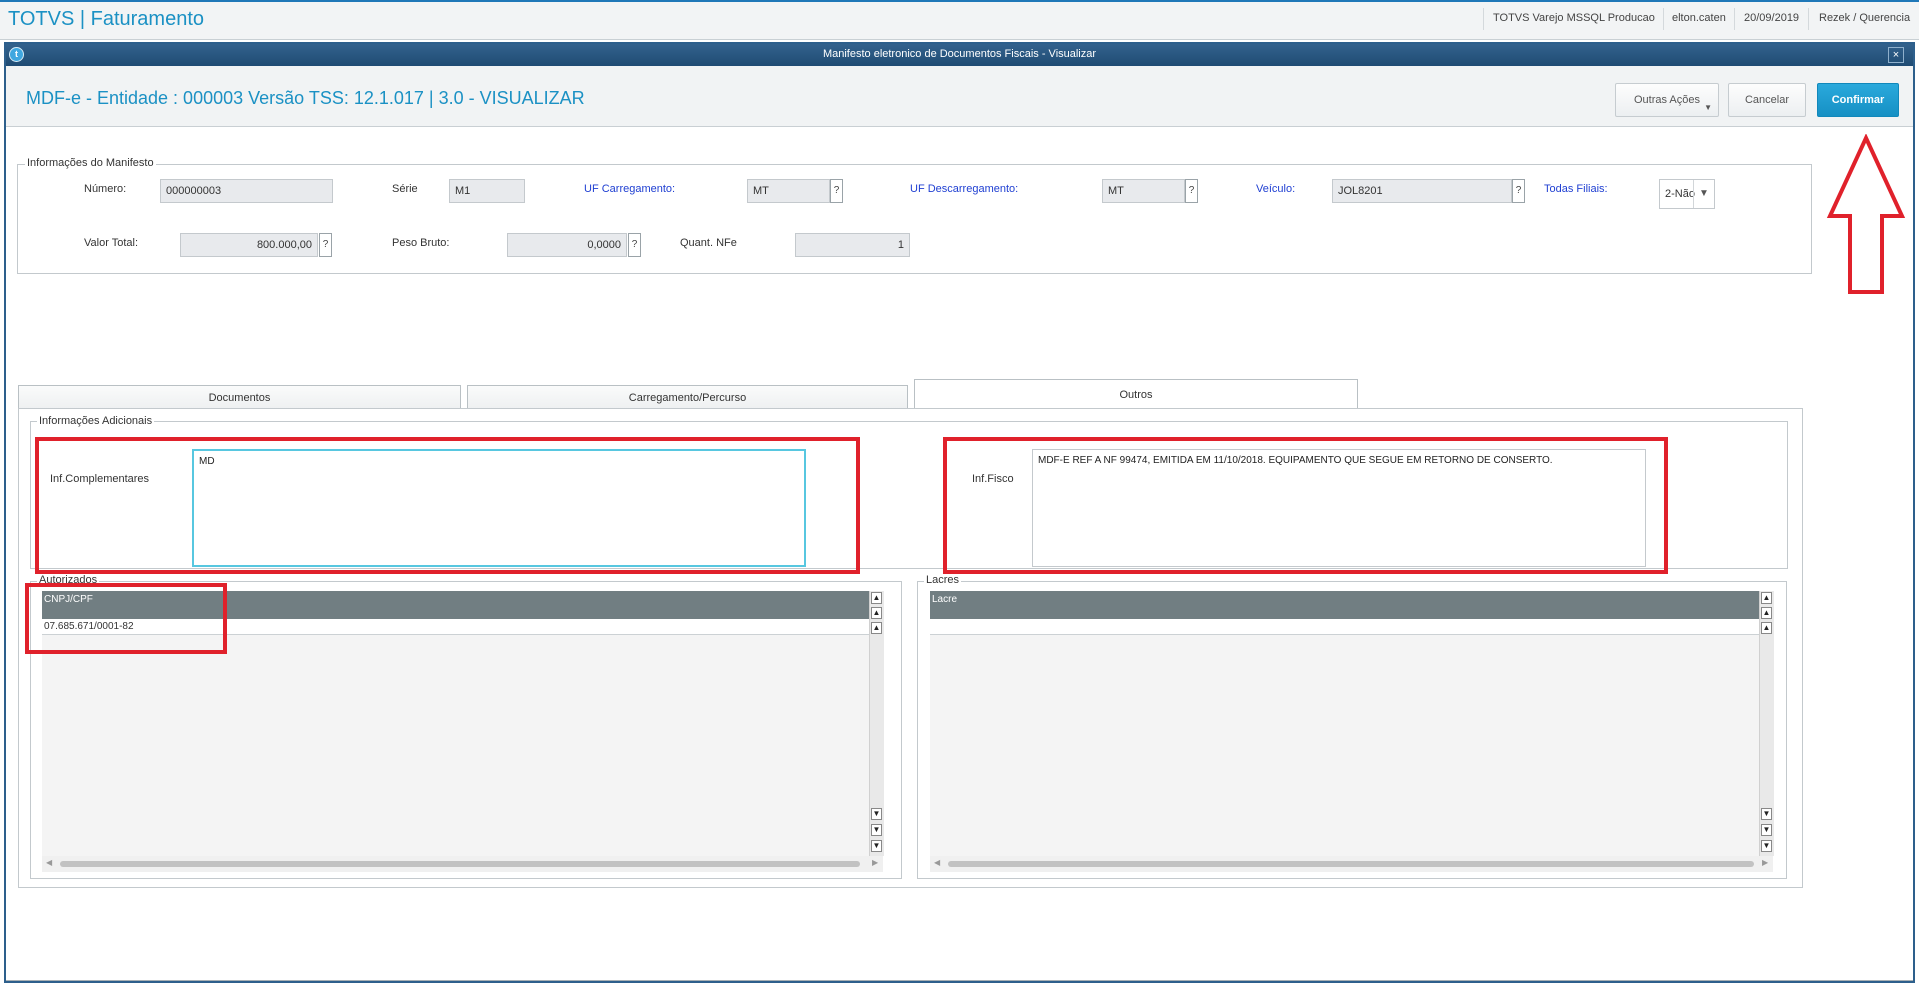 The width and height of the screenshot is (1919, 987). Describe the element at coordinates (788, 191) in the screenshot. I see `uf-carregamento-field: MT` at that location.